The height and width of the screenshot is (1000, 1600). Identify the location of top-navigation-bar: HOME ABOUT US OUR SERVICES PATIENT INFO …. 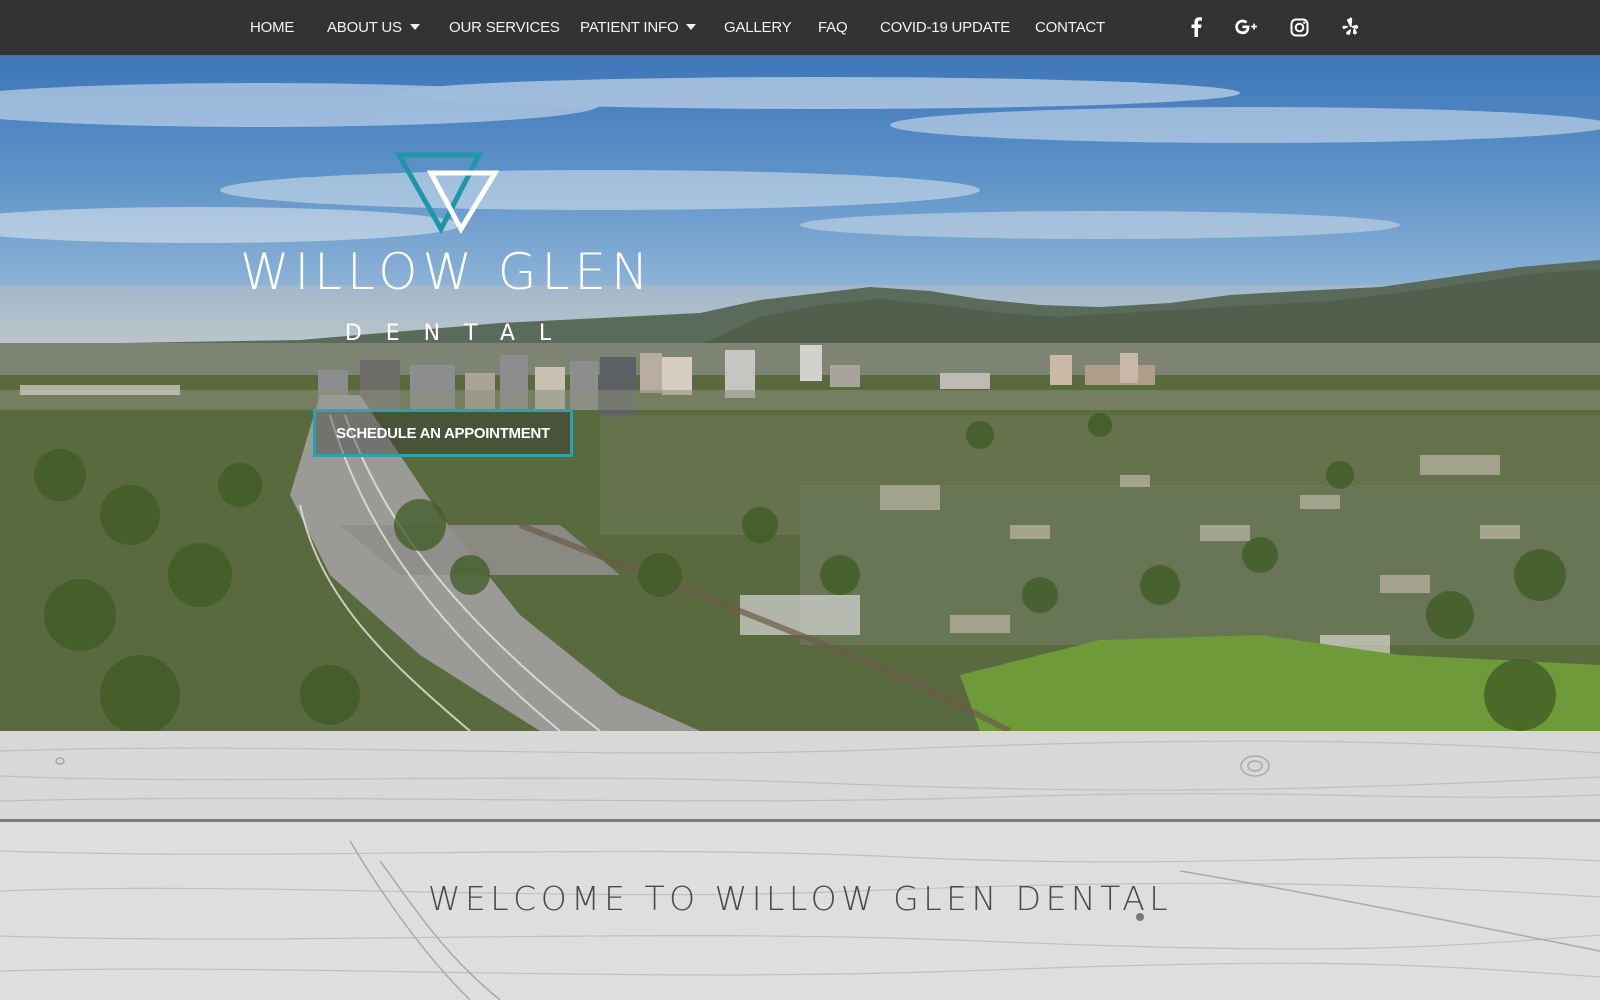
(800, 27).